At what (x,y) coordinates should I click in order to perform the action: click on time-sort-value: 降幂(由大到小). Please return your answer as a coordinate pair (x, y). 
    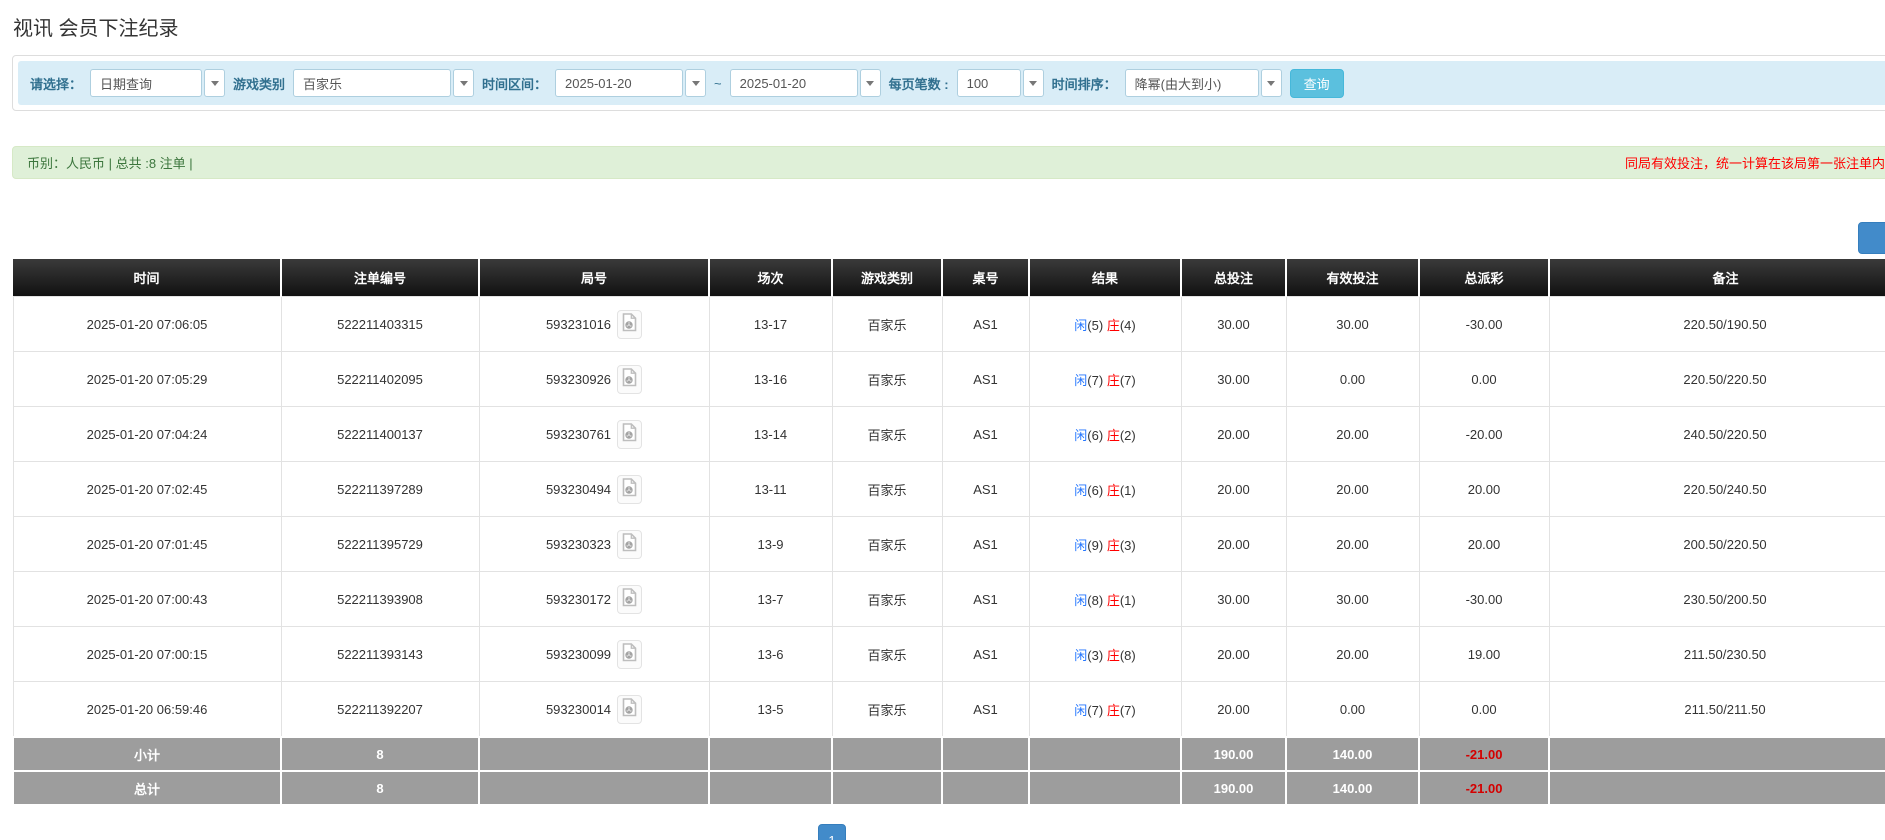
    Looking at the image, I should click on (1191, 83).